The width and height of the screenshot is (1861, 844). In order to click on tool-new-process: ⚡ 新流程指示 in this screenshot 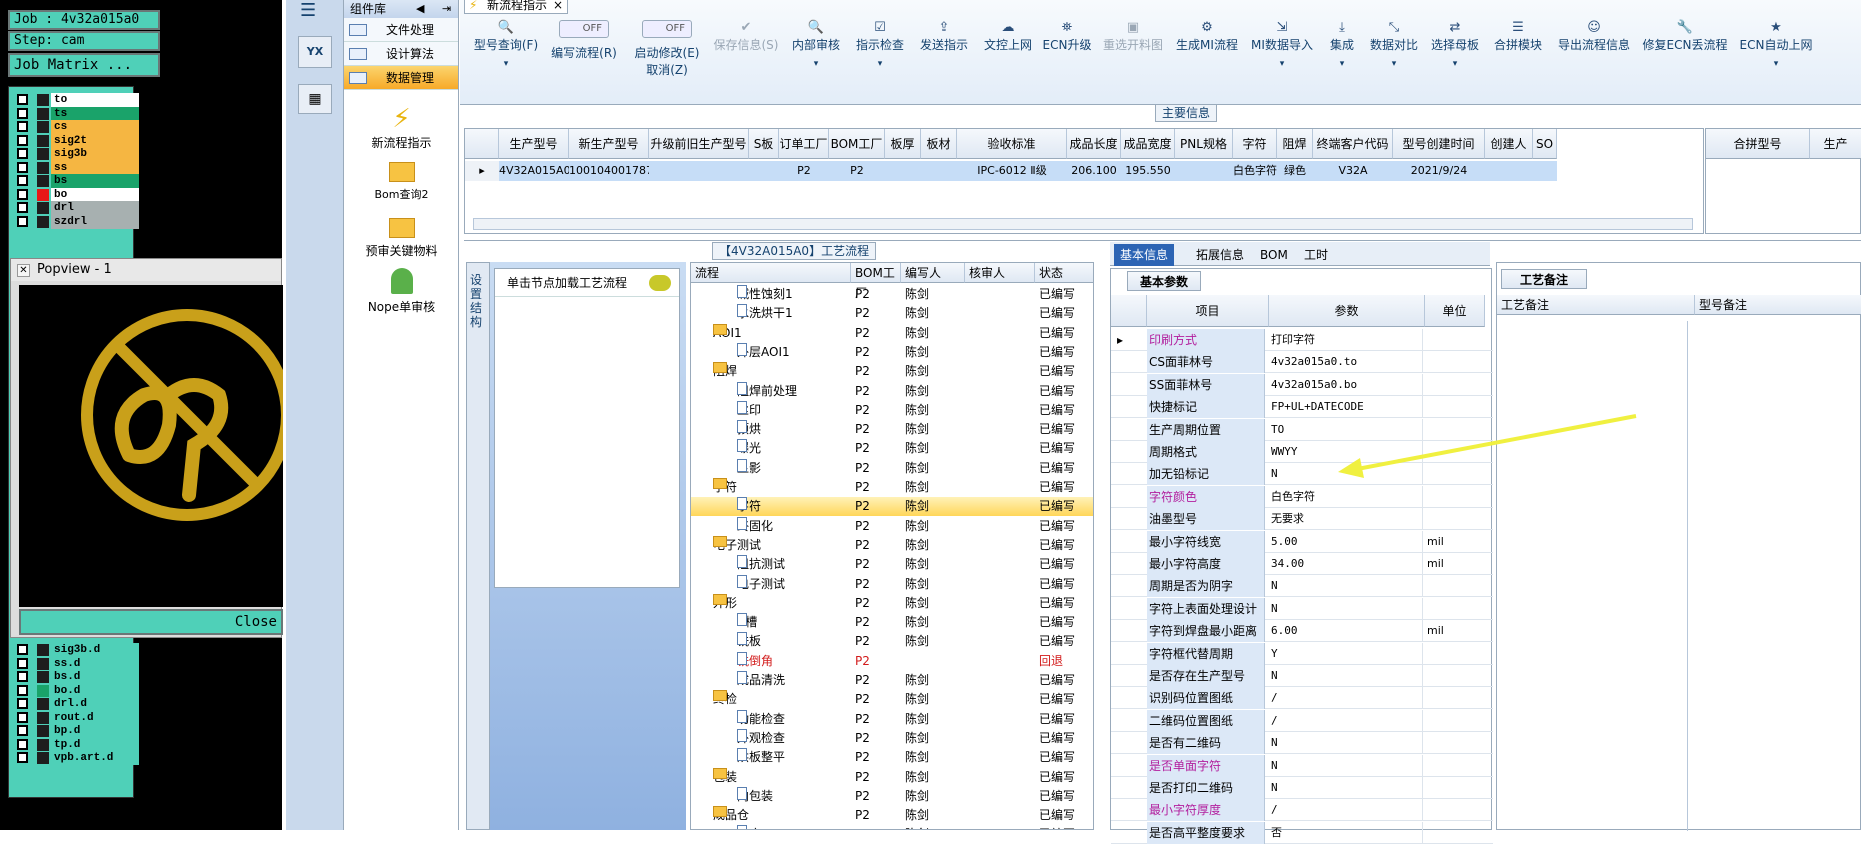, I will do `click(401, 127)`.